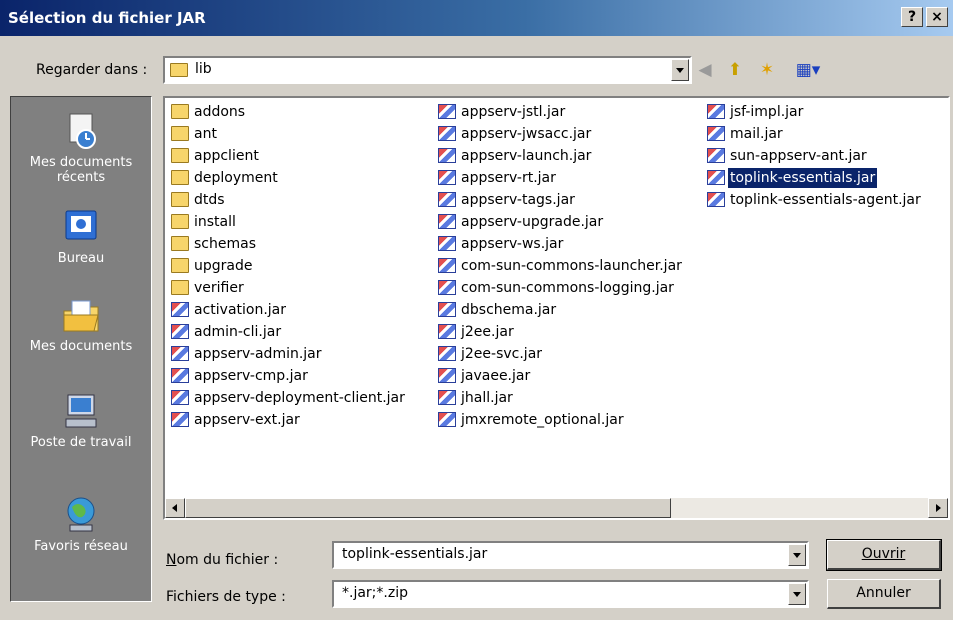 This screenshot has height=620, width=953. What do you see at coordinates (561, 377) in the screenshot?
I see `file-item: javaee.jar` at bounding box center [561, 377].